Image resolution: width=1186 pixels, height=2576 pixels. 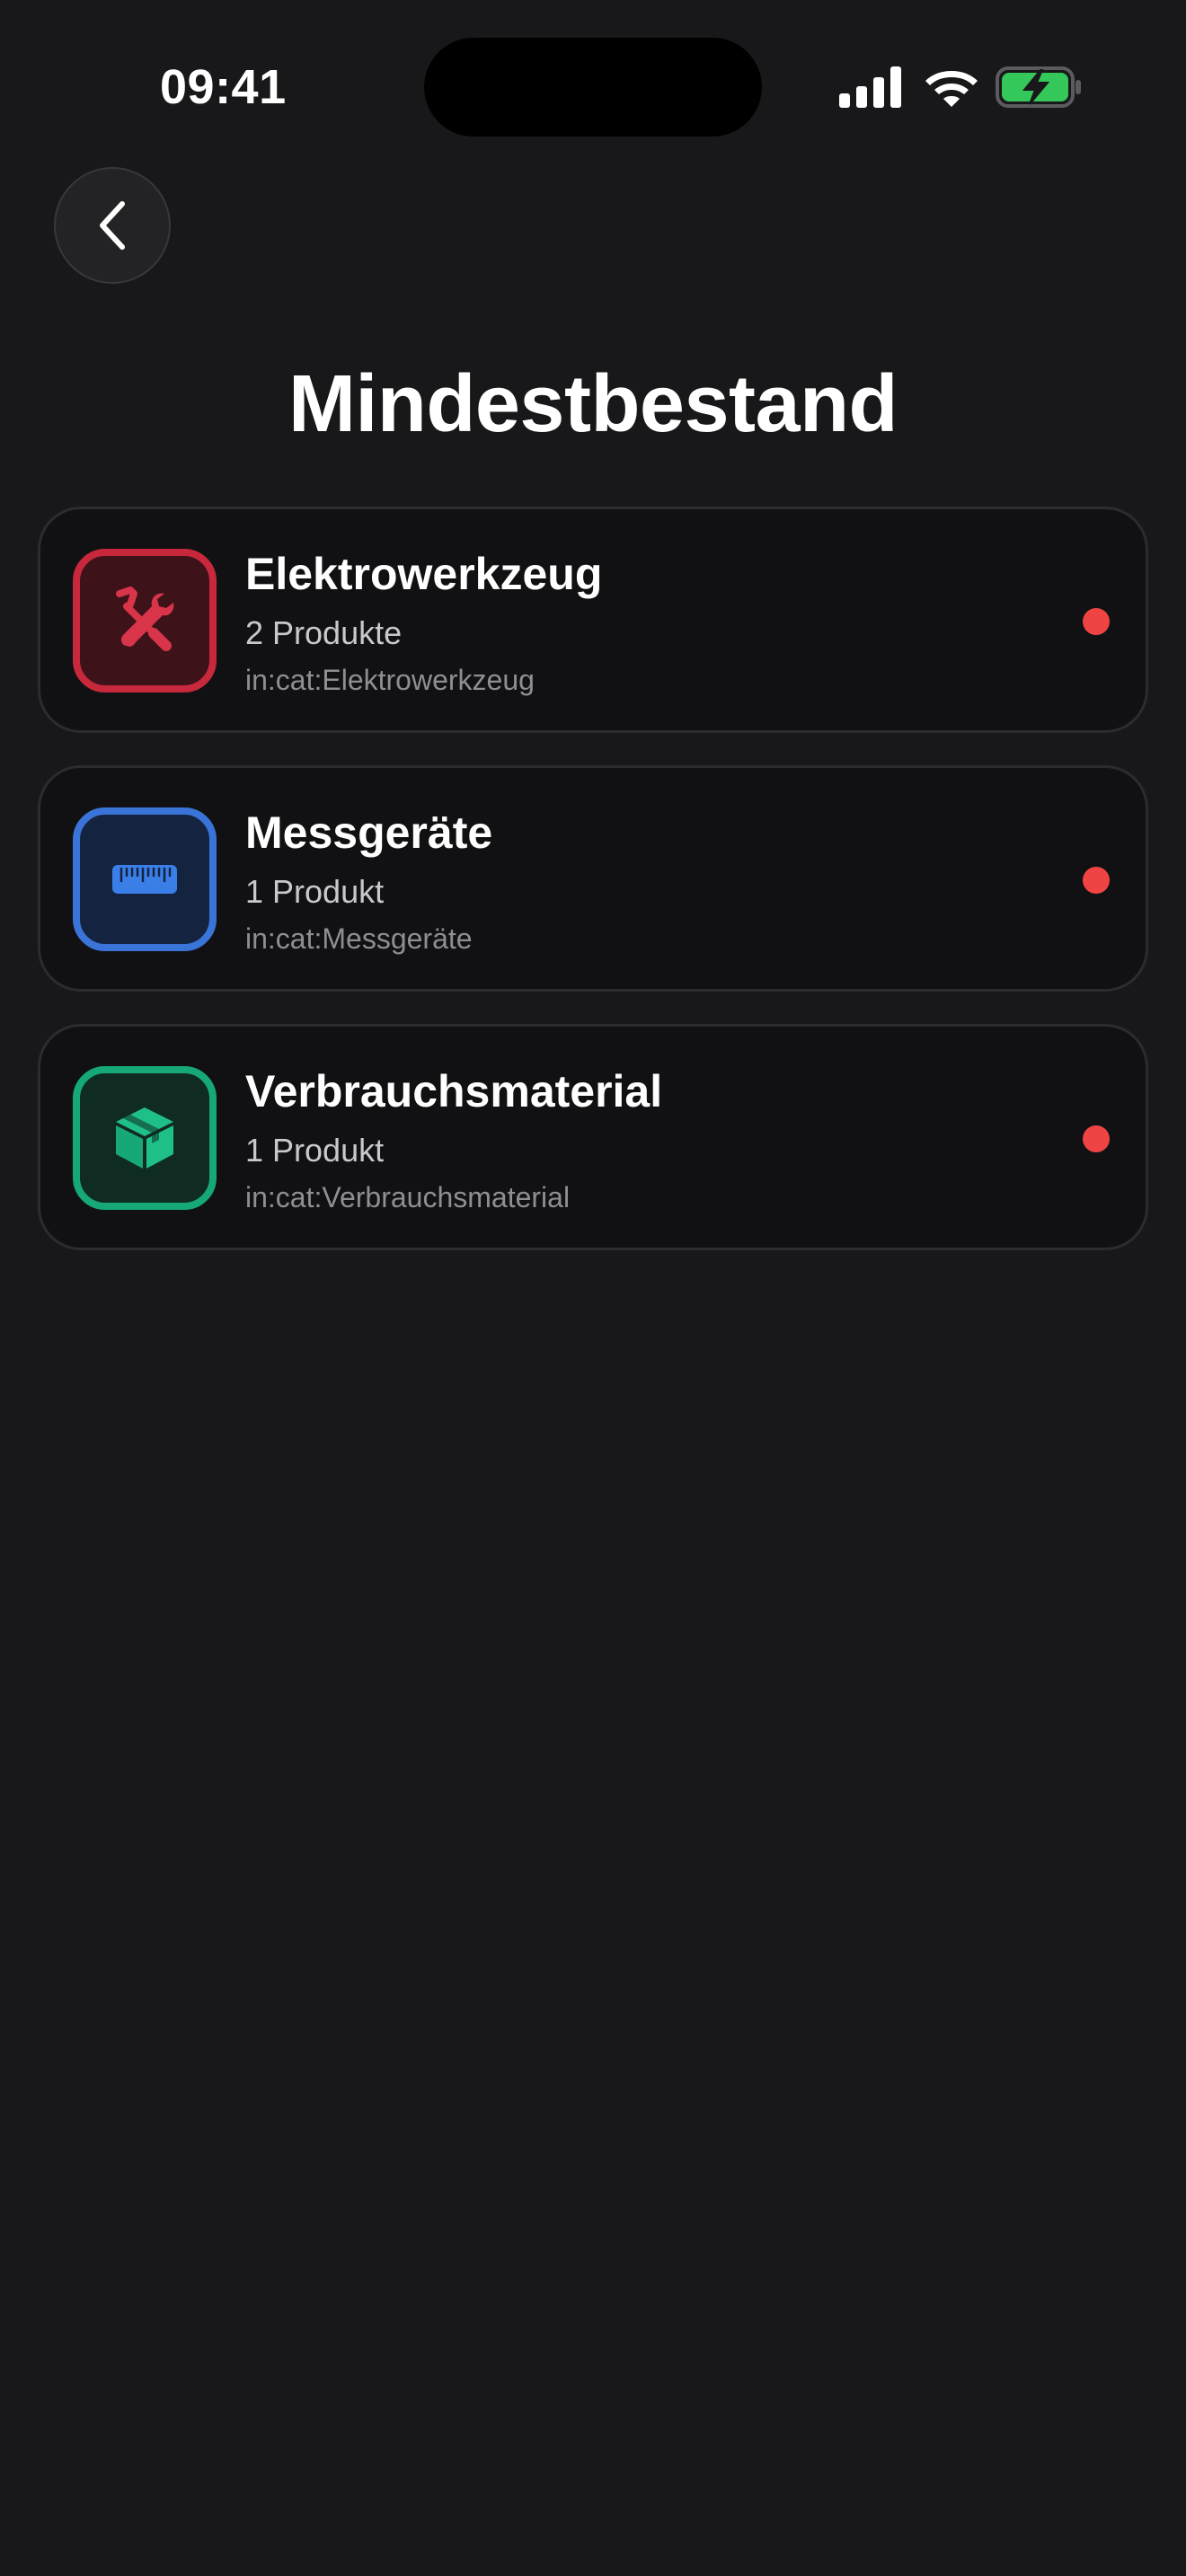 What do you see at coordinates (408, 1197) in the screenshot?
I see `category-query: in:cat:Verbrauchsmaterial` at bounding box center [408, 1197].